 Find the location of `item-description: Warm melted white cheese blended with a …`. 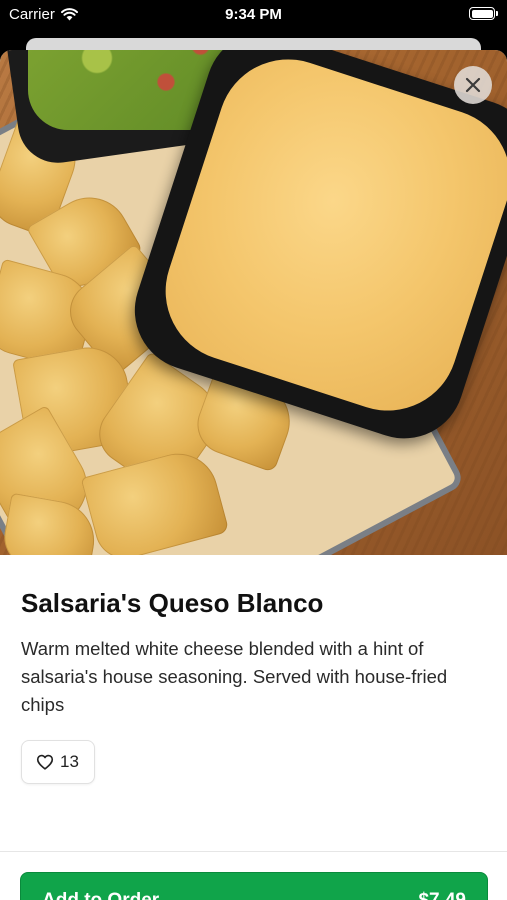

item-description: Warm melted white cheese blended with a … is located at coordinates (234, 676).